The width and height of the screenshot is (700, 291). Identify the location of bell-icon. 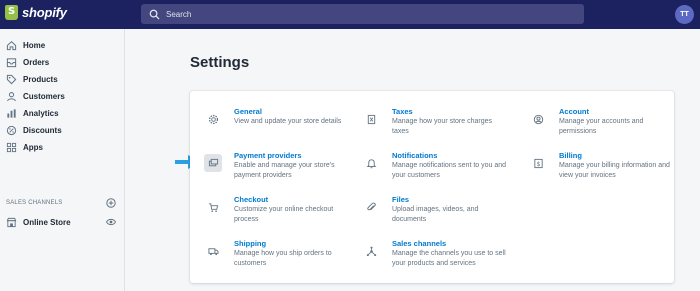
(371, 163).